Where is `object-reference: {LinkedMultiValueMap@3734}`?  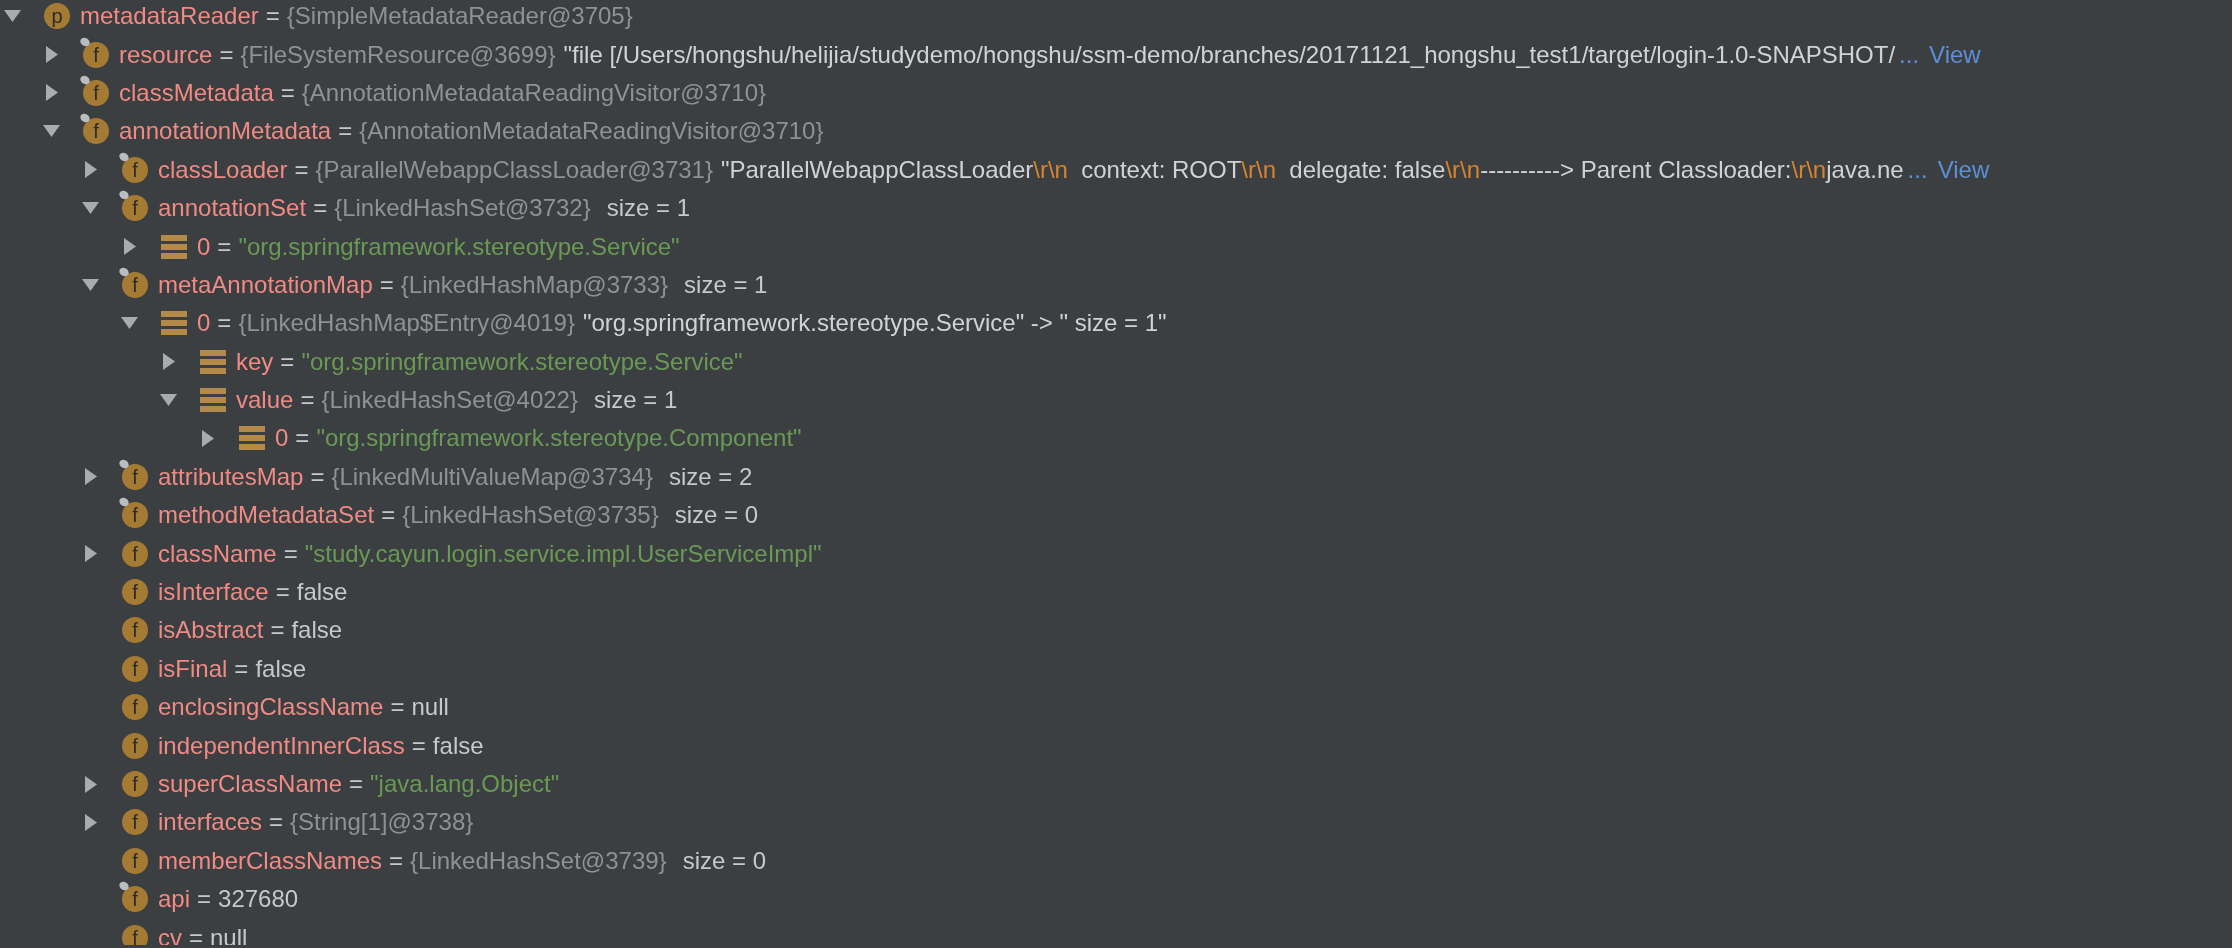
object-reference: {LinkedMultiValueMap@3734} is located at coordinates (492, 476).